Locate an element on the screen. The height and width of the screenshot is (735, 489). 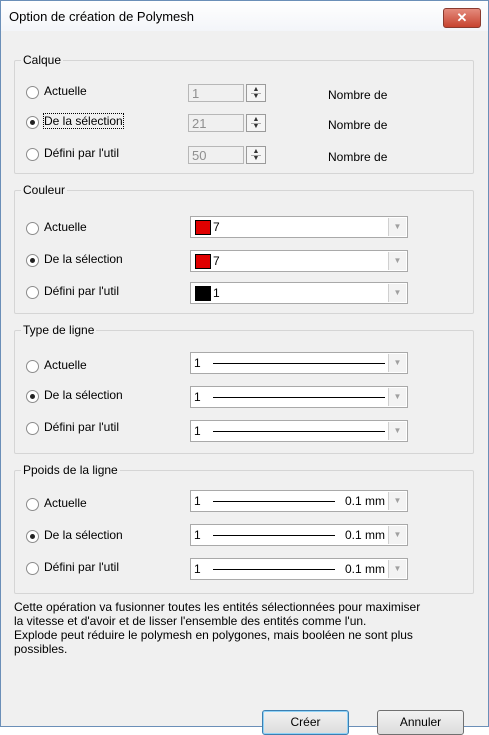
couleur-selection-dropdown: 7 ▼ is located at coordinates (299, 261).